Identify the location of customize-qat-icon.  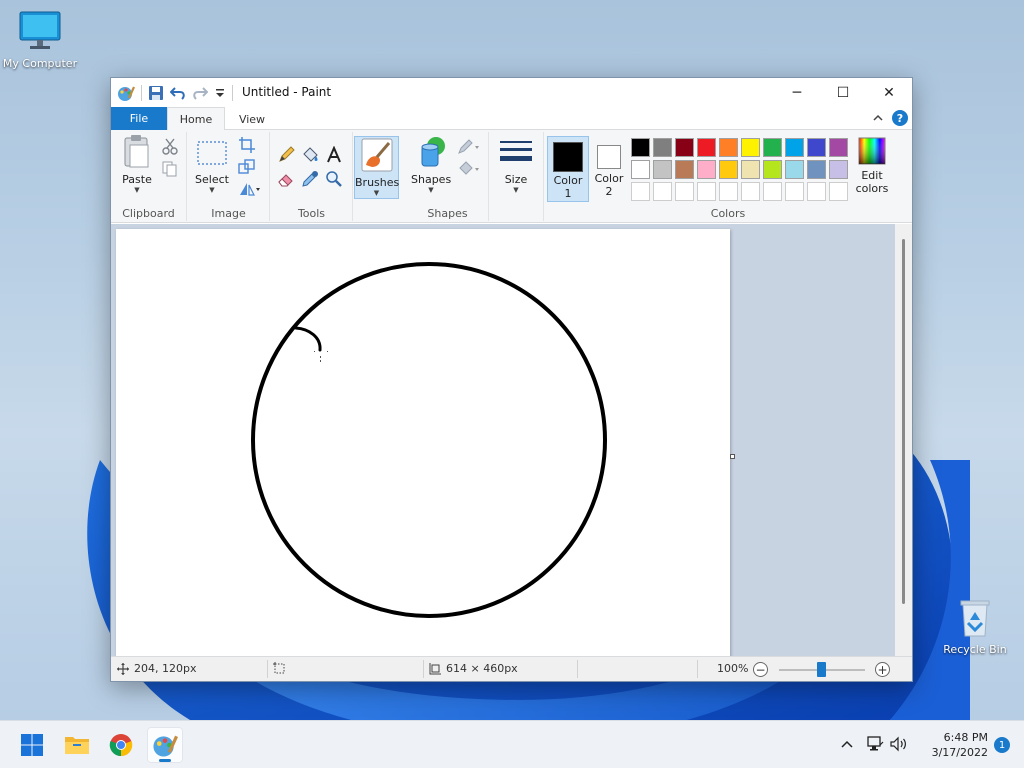
(220, 93).